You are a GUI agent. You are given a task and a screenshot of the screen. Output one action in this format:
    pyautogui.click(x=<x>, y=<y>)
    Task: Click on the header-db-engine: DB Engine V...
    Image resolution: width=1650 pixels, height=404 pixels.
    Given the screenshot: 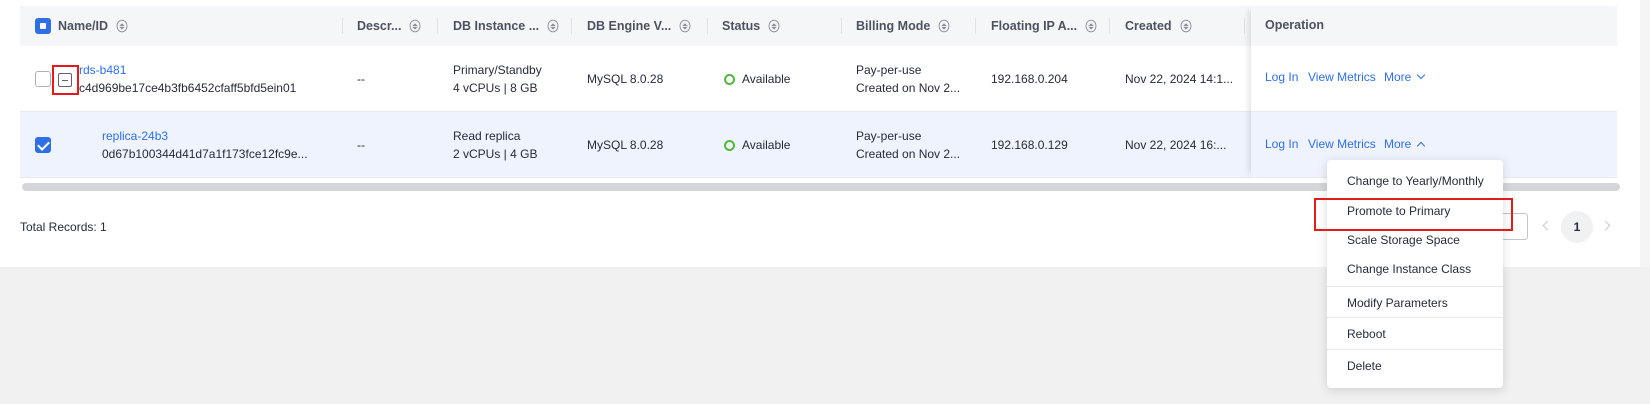 What is the action you would take?
    pyautogui.click(x=639, y=26)
    